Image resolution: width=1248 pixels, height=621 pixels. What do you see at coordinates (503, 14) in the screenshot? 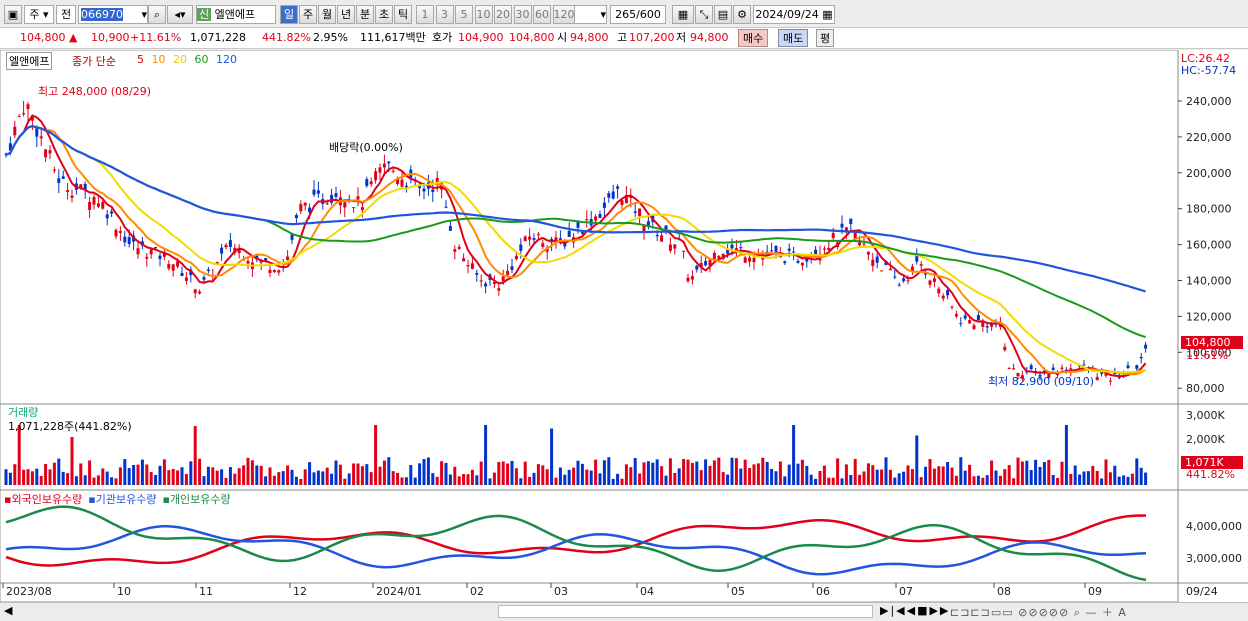
I see `interval-20: 20` at bounding box center [503, 14].